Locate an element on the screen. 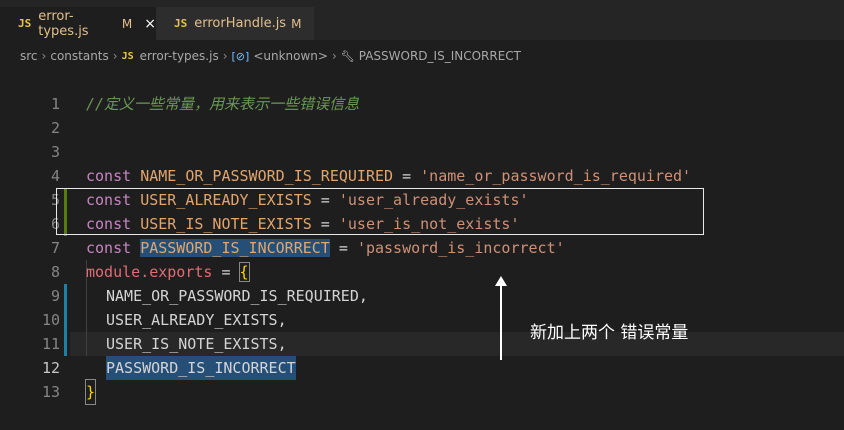 The width and height of the screenshot is (844, 430). exports-property: .exports is located at coordinates (176, 272).